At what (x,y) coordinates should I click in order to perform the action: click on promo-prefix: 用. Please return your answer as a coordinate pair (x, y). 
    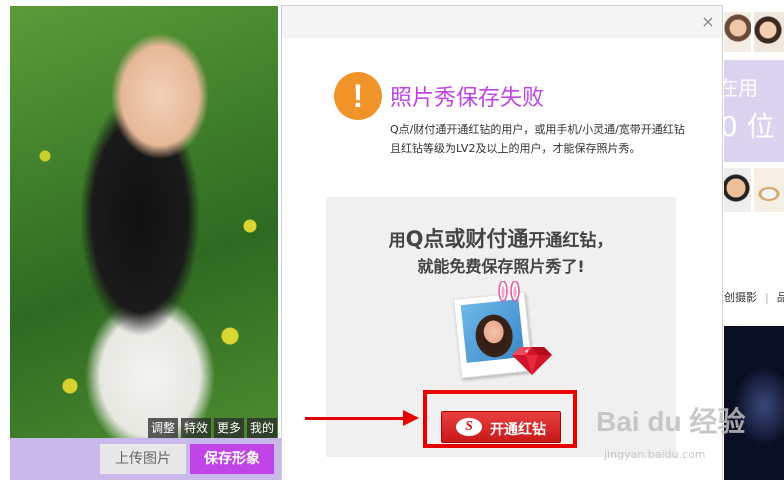
    Looking at the image, I should click on (397, 241).